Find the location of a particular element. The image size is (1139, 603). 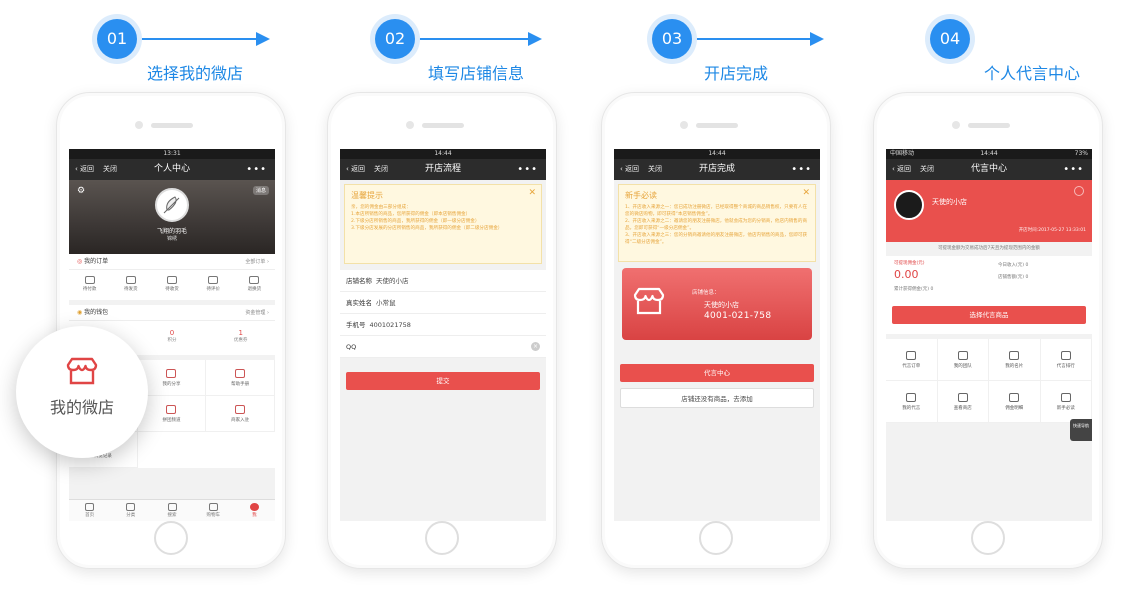

grid-my-endorse: 我的代言 is located at coordinates (912, 402).